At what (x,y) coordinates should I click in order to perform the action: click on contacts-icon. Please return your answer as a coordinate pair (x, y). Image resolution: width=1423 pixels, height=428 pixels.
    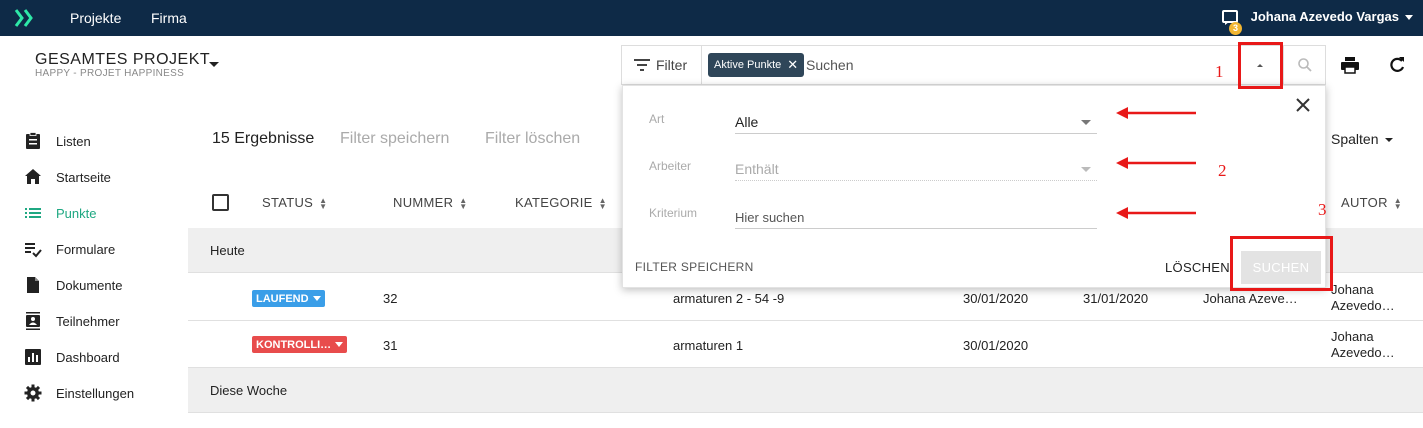
    Looking at the image, I should click on (33, 321).